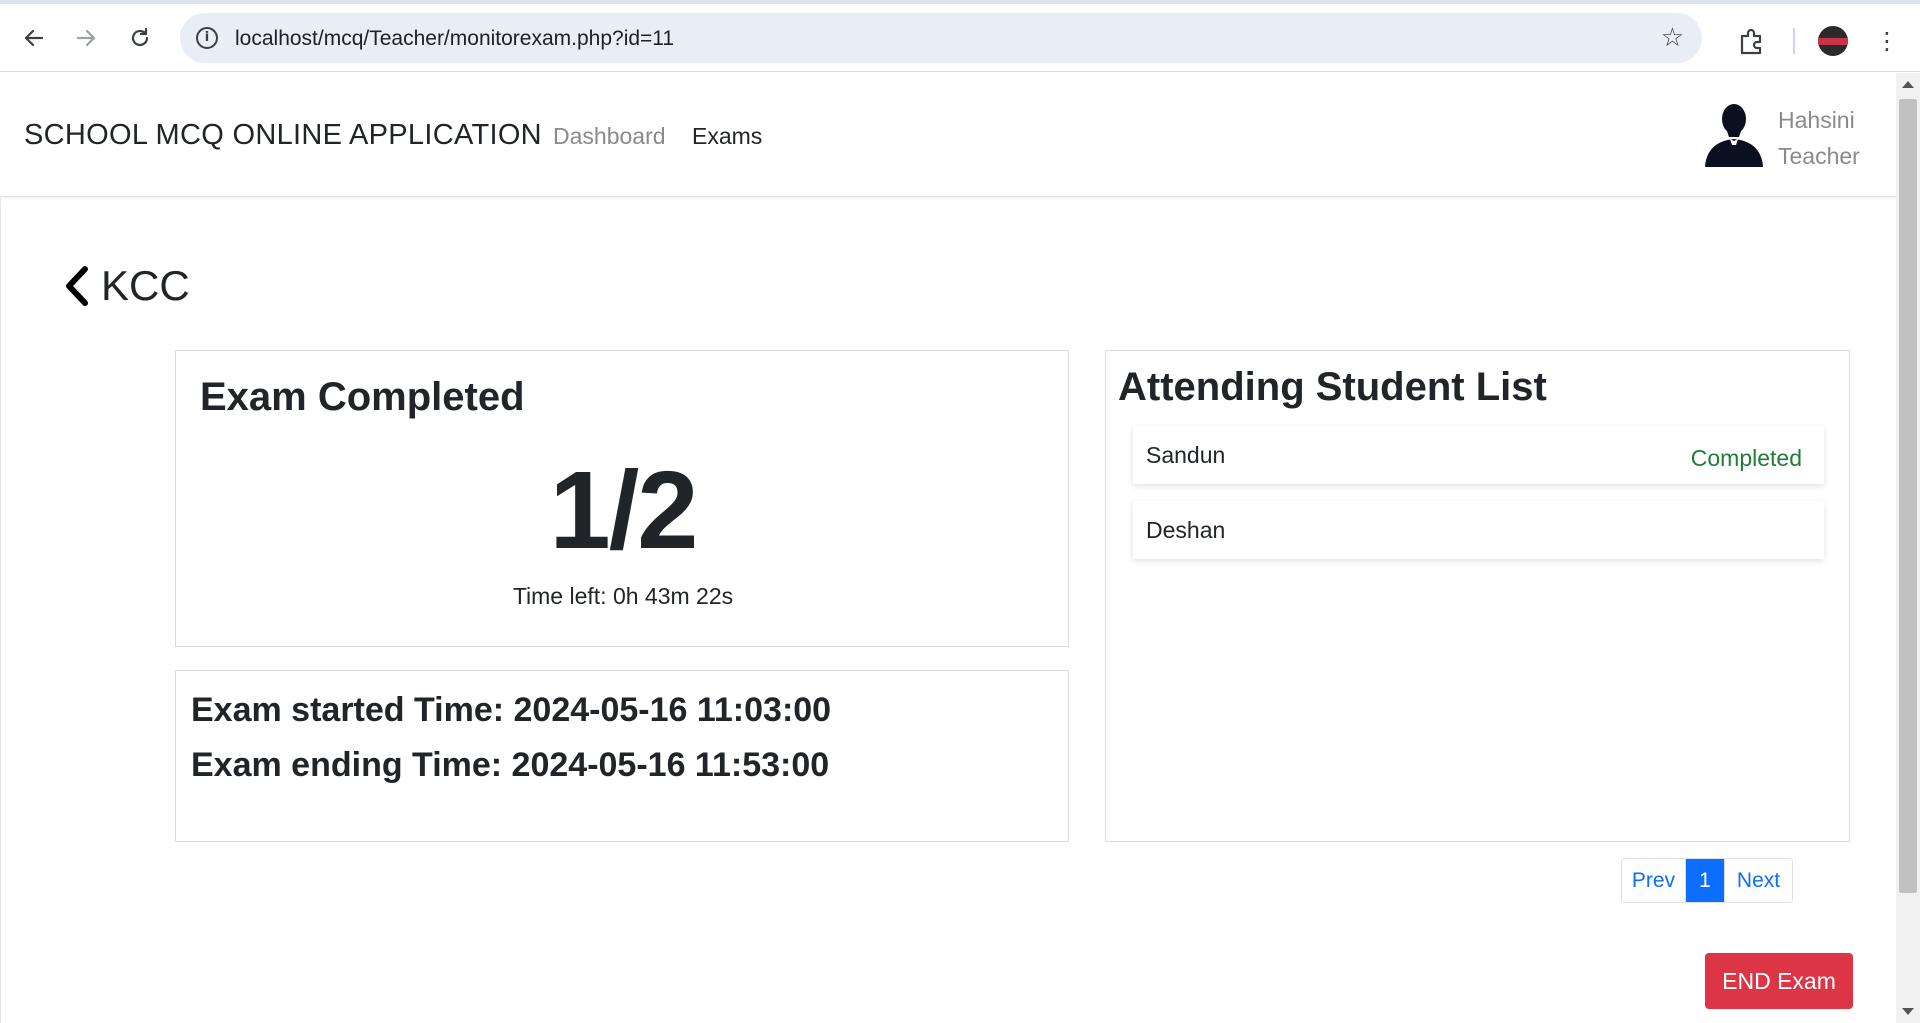 This screenshot has width=1920, height=1023. I want to click on exam-completed-card: Exam Completed 1/2 Time left: 0h 43m 22s, so click(622, 498).